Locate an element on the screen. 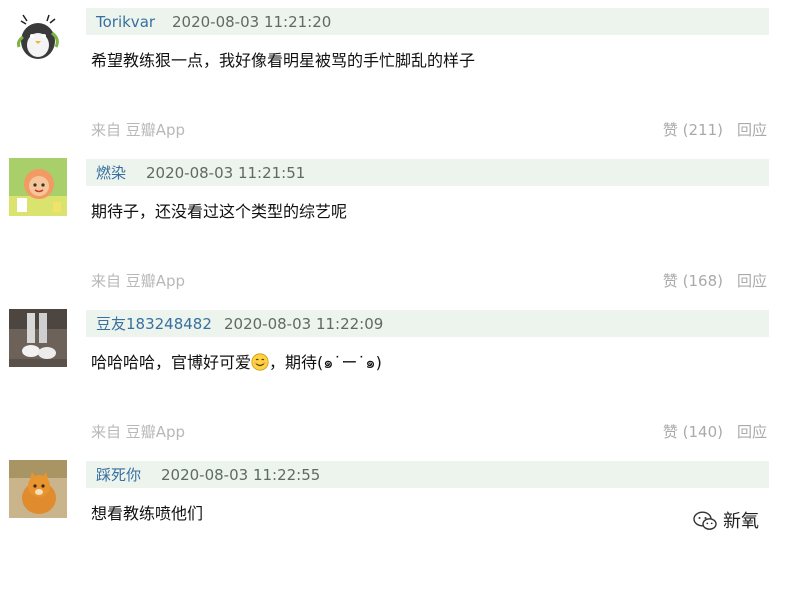  comment-actions: 赞 (168) 回应 is located at coordinates (715, 281).